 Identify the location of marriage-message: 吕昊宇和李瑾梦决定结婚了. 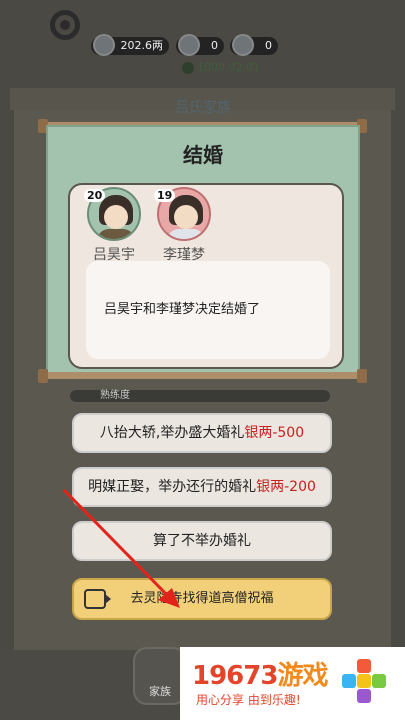
(208, 310).